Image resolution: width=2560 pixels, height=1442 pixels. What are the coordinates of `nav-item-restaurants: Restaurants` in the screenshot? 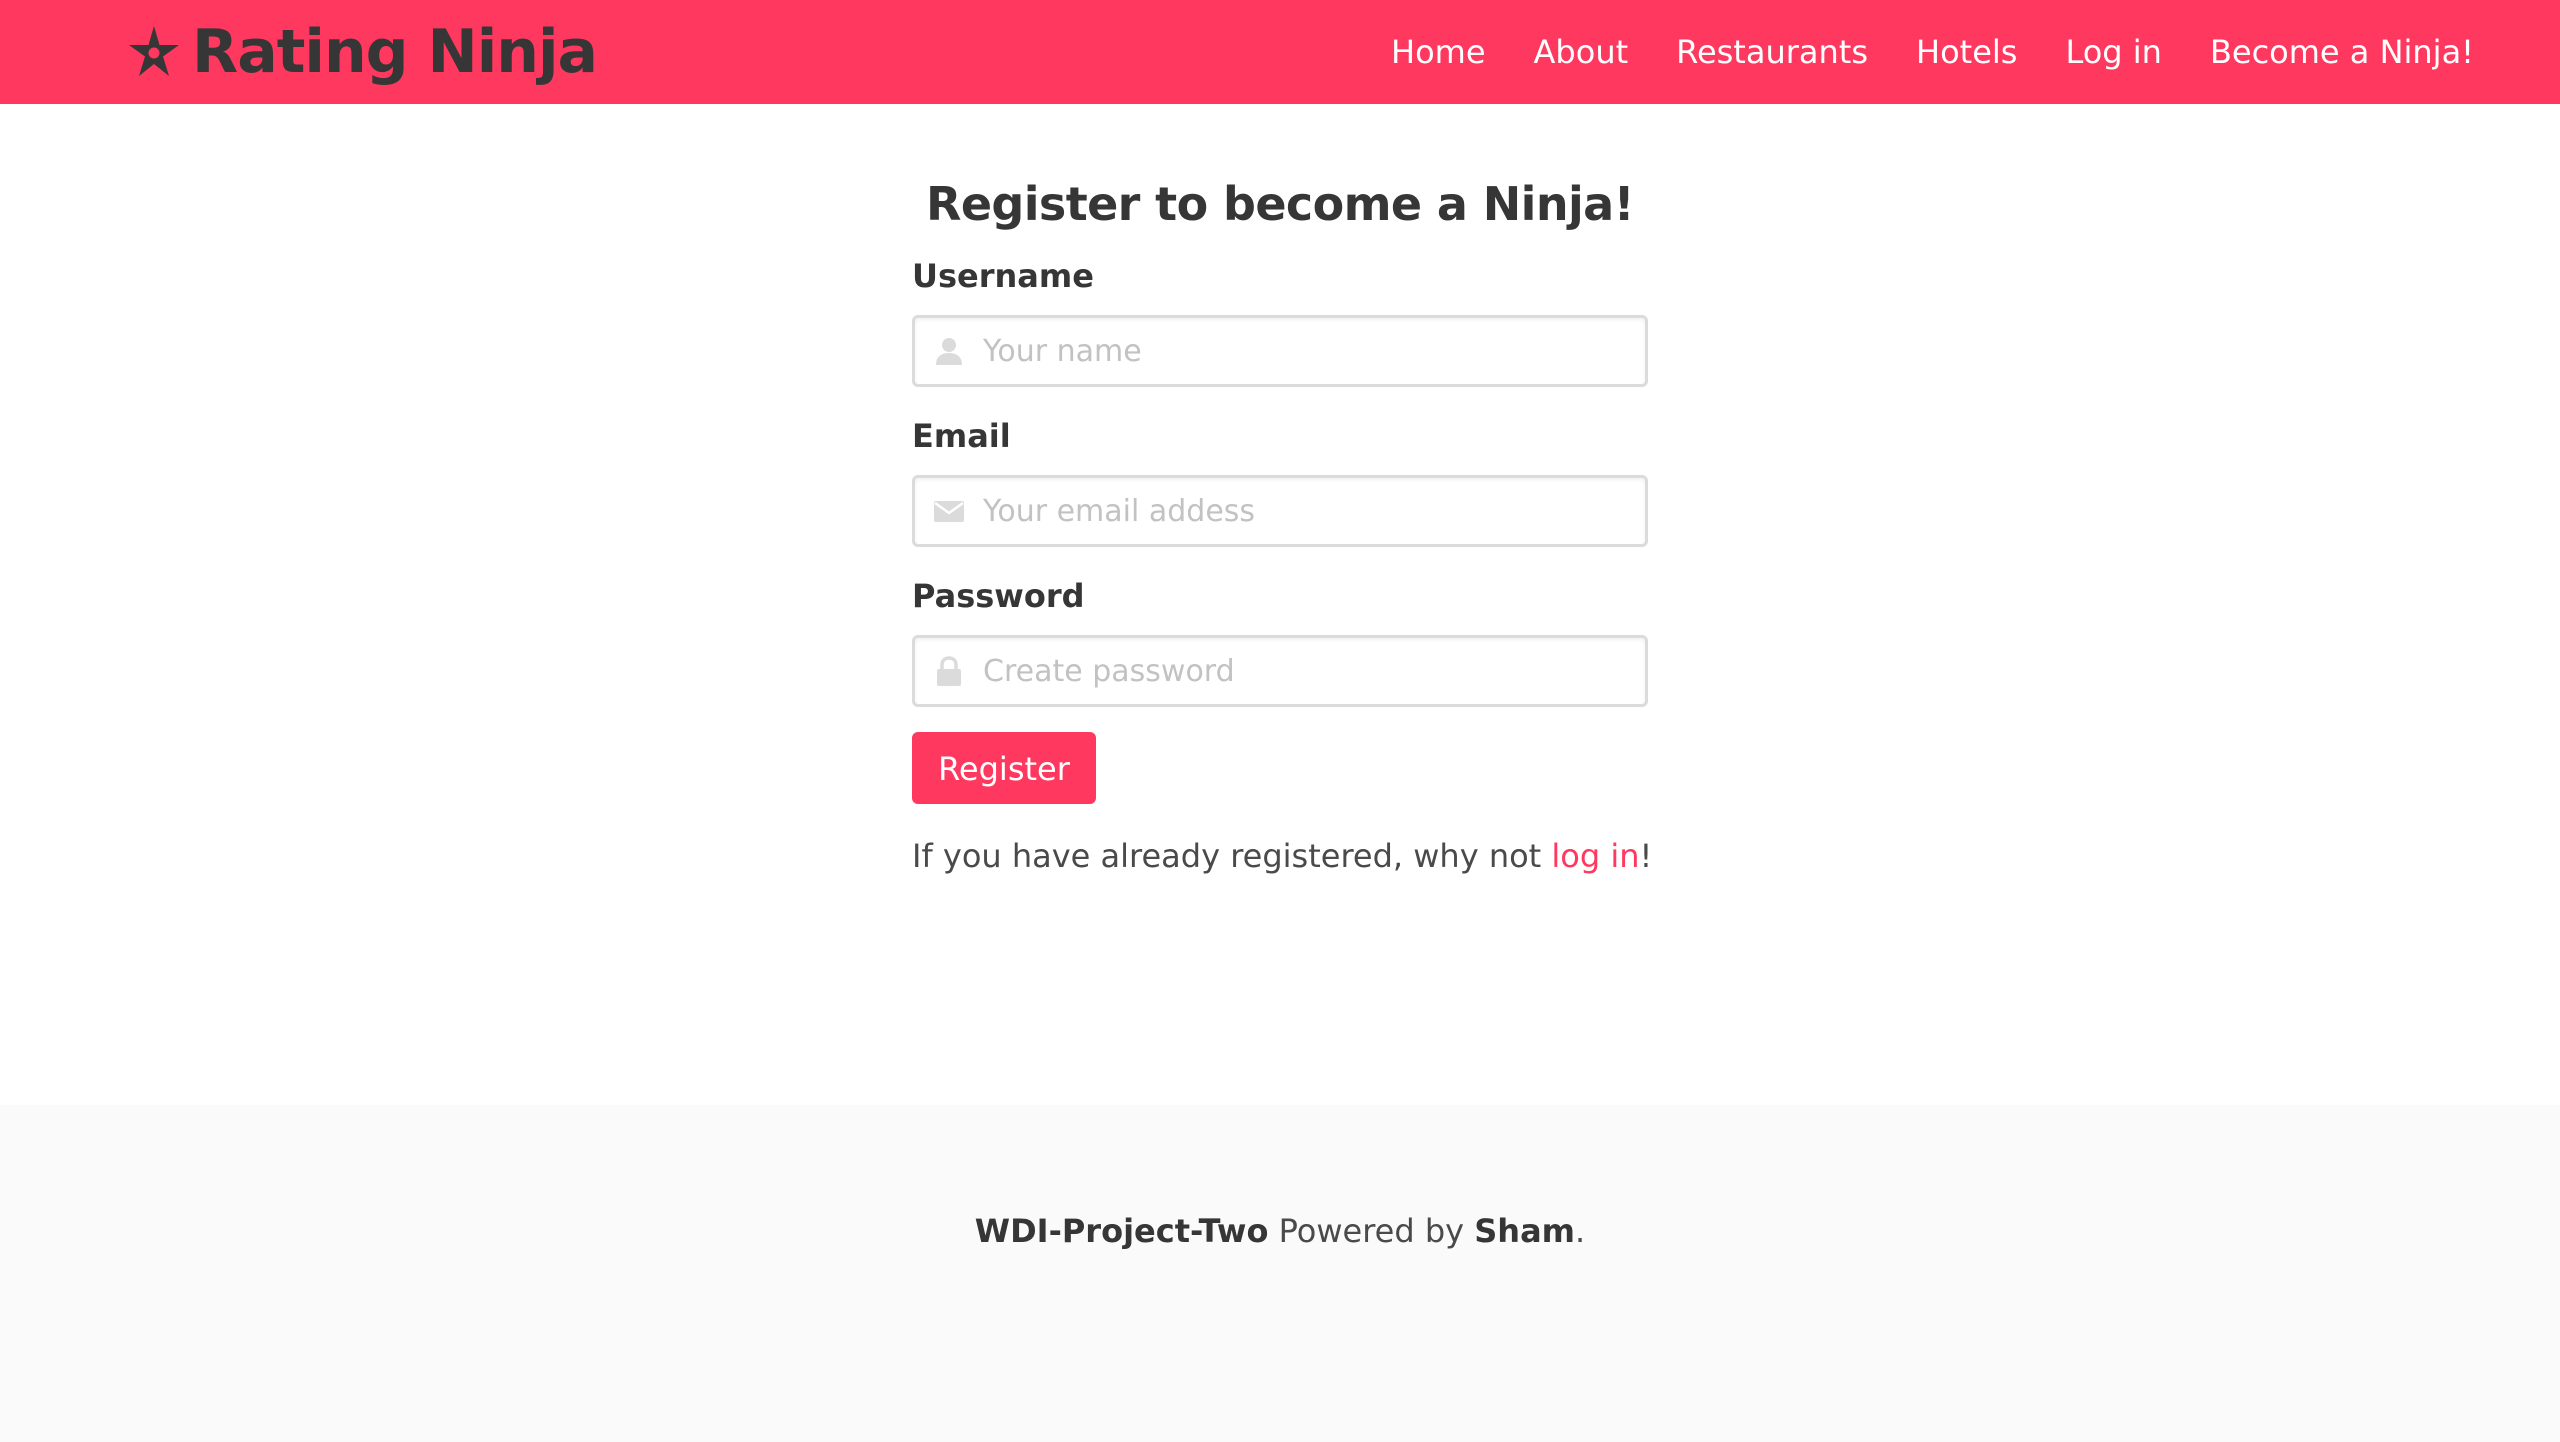 It's located at (1772, 52).